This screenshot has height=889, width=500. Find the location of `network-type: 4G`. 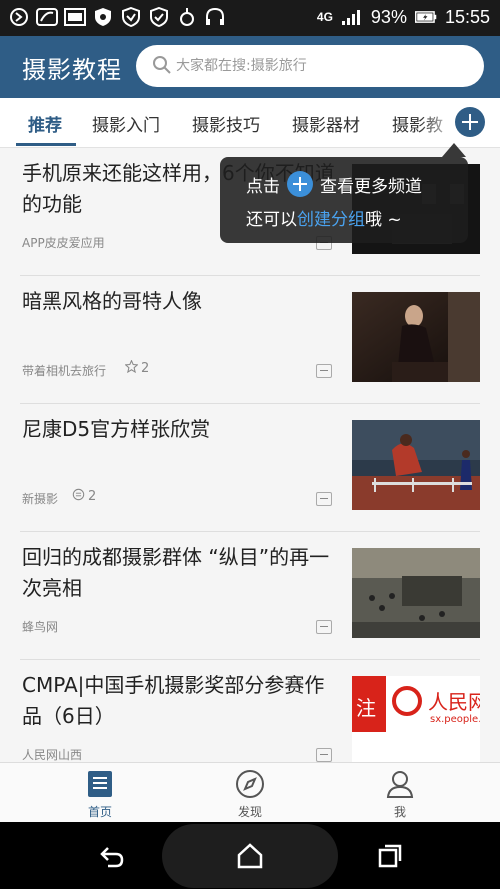

network-type: 4G is located at coordinates (324, 17).